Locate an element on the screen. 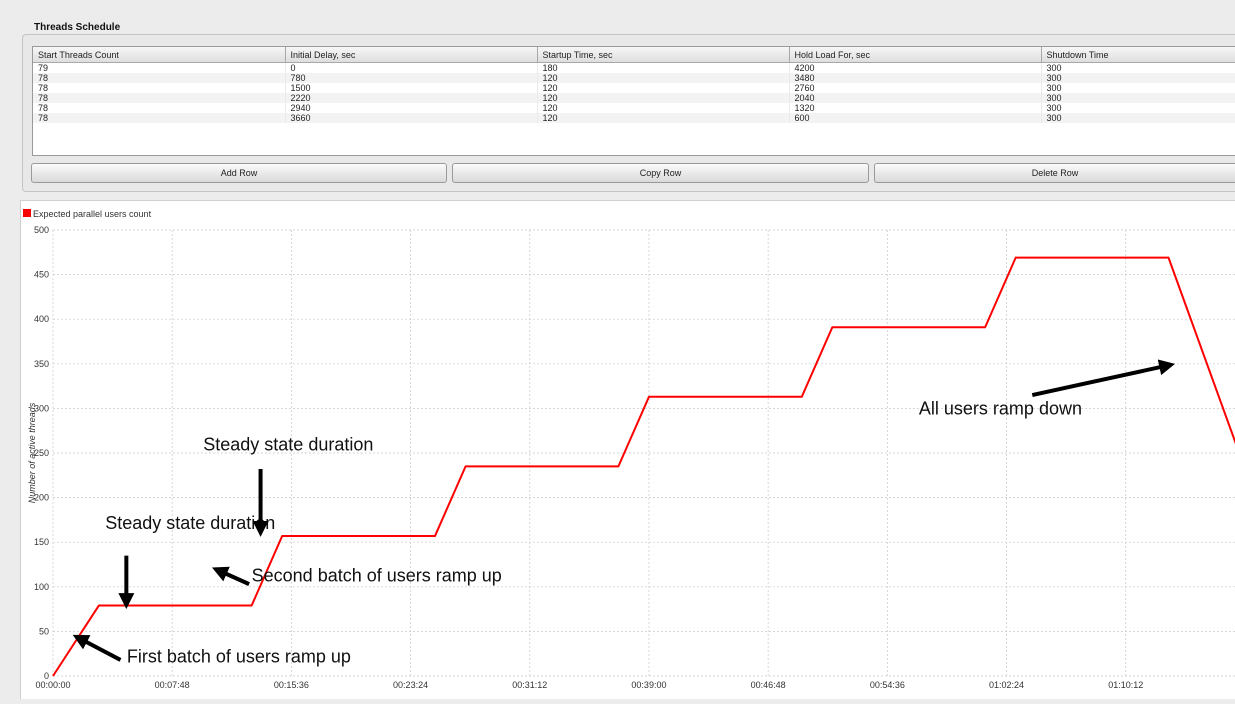 Image resolution: width=1235 pixels, height=704 pixels. table-cell: 1320 is located at coordinates (915, 108).